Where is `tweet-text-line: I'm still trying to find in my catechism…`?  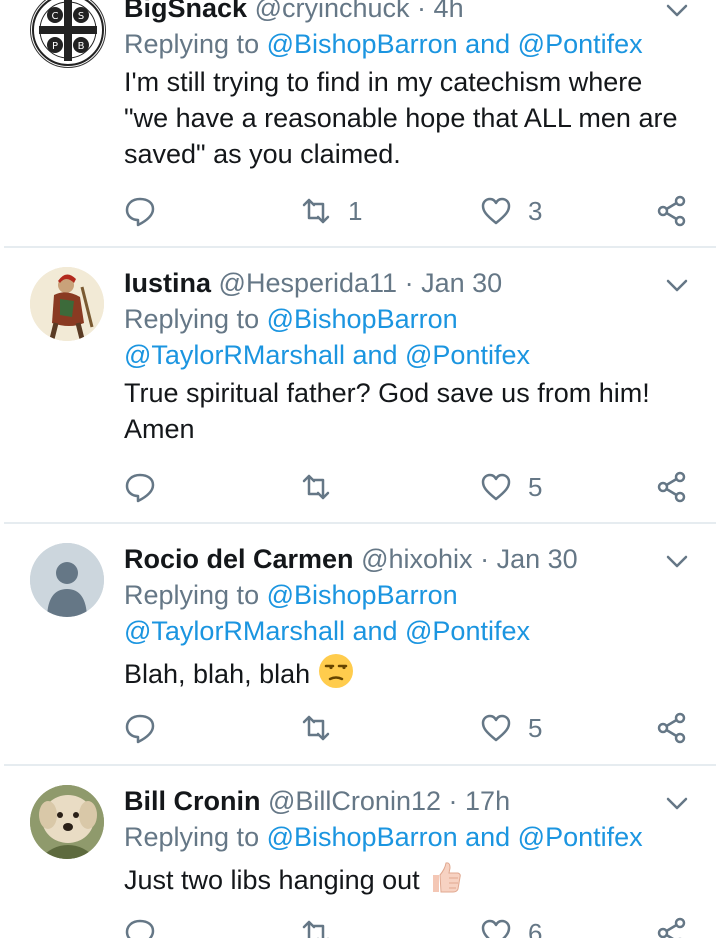
tweet-text-line: I'm still trying to find in my catechism… is located at coordinates (383, 82).